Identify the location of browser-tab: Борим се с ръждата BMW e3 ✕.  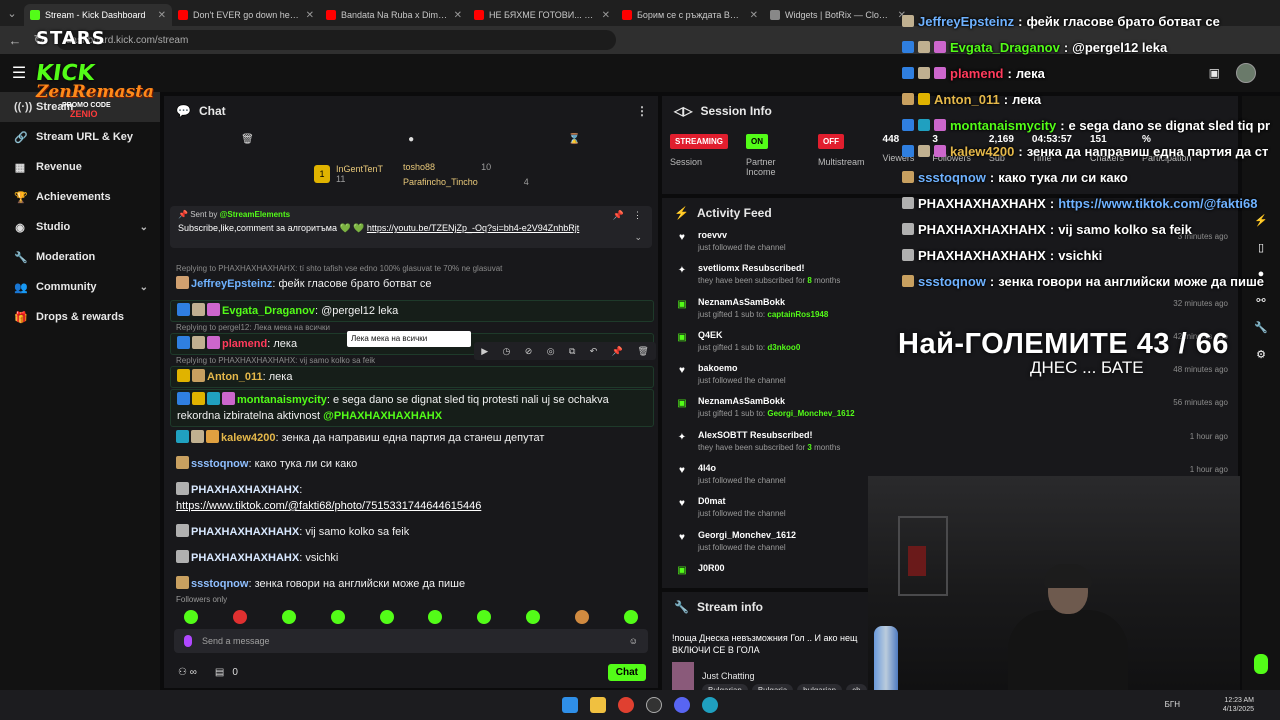
(690, 15).